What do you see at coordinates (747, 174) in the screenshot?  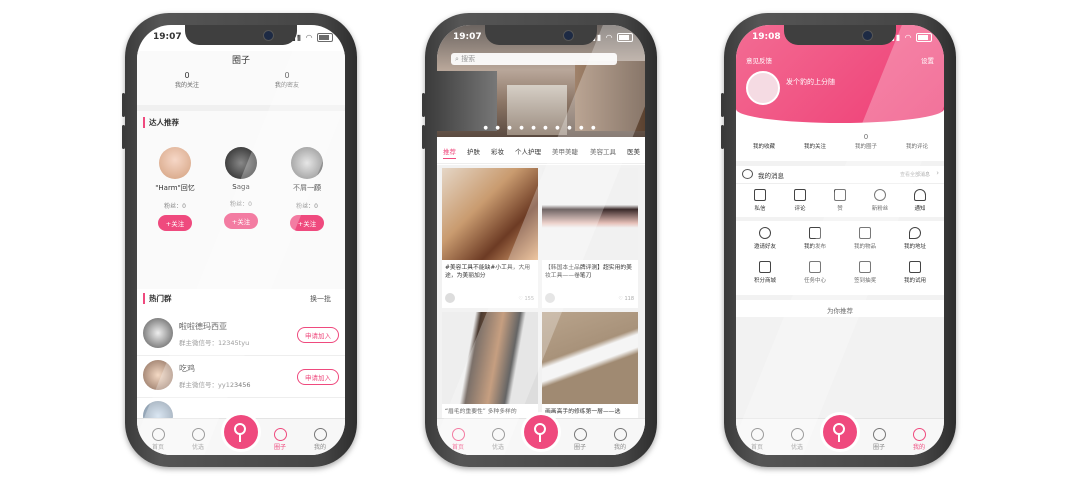 I see `chat-icon` at bounding box center [747, 174].